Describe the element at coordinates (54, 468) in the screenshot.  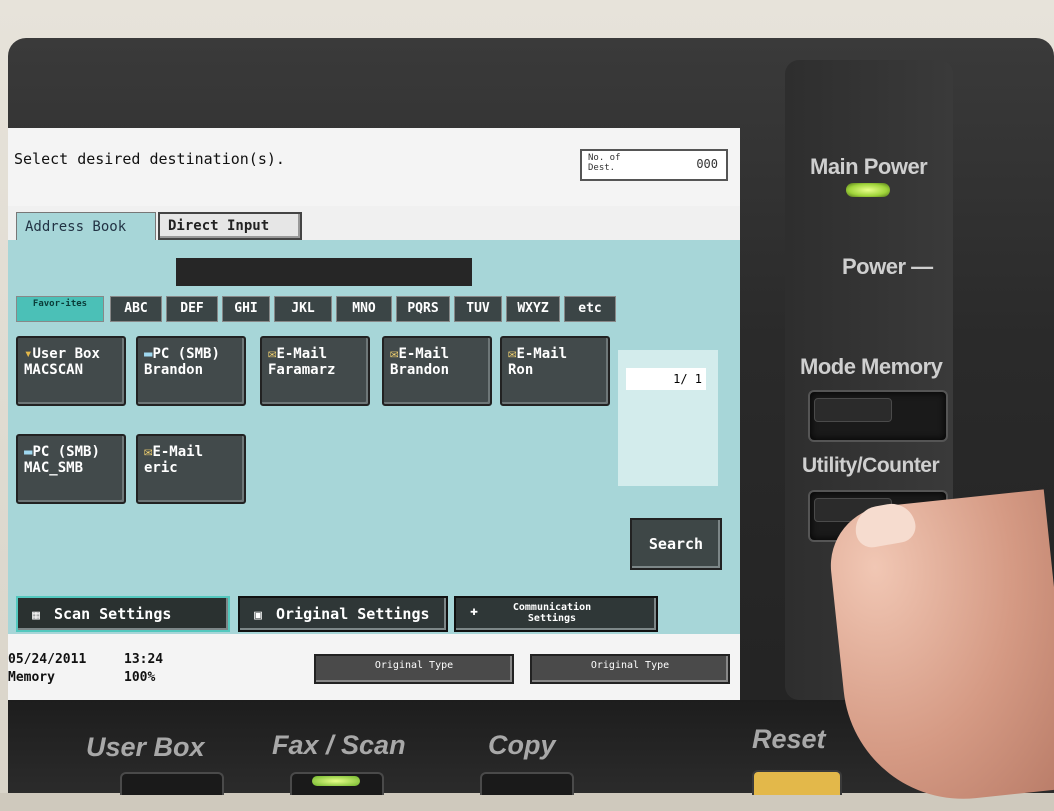
I see `entry-name: MAC_SMB` at that location.